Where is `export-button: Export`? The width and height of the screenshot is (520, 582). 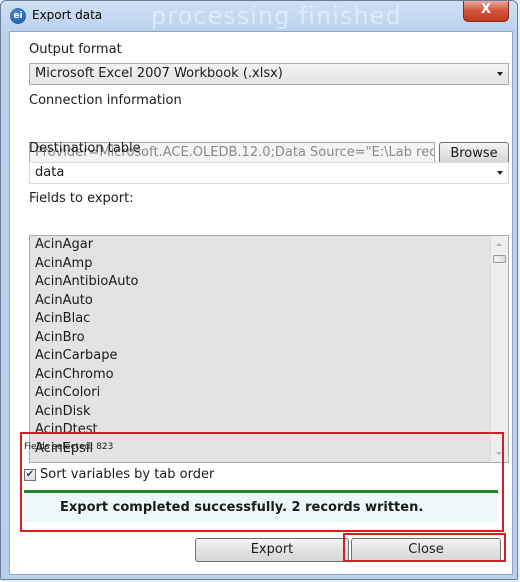
export-button: Export is located at coordinates (272, 550).